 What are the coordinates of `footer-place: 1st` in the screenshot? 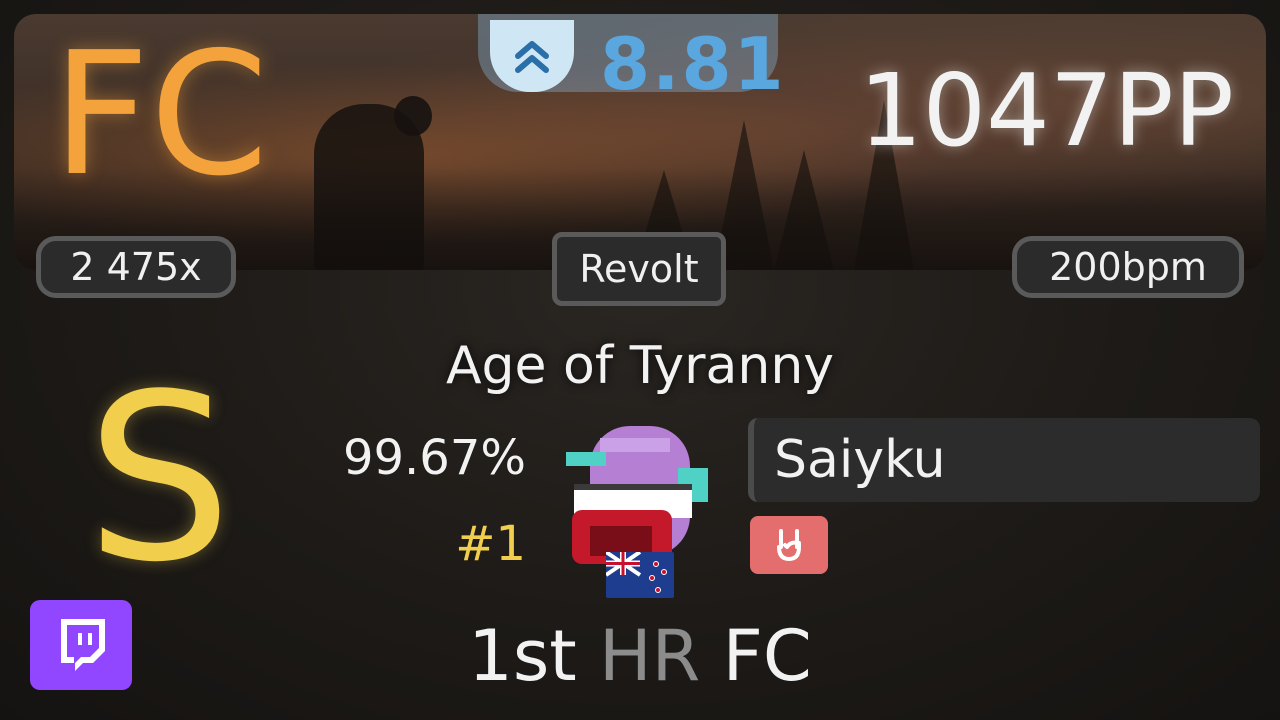 It's located at (522, 656).